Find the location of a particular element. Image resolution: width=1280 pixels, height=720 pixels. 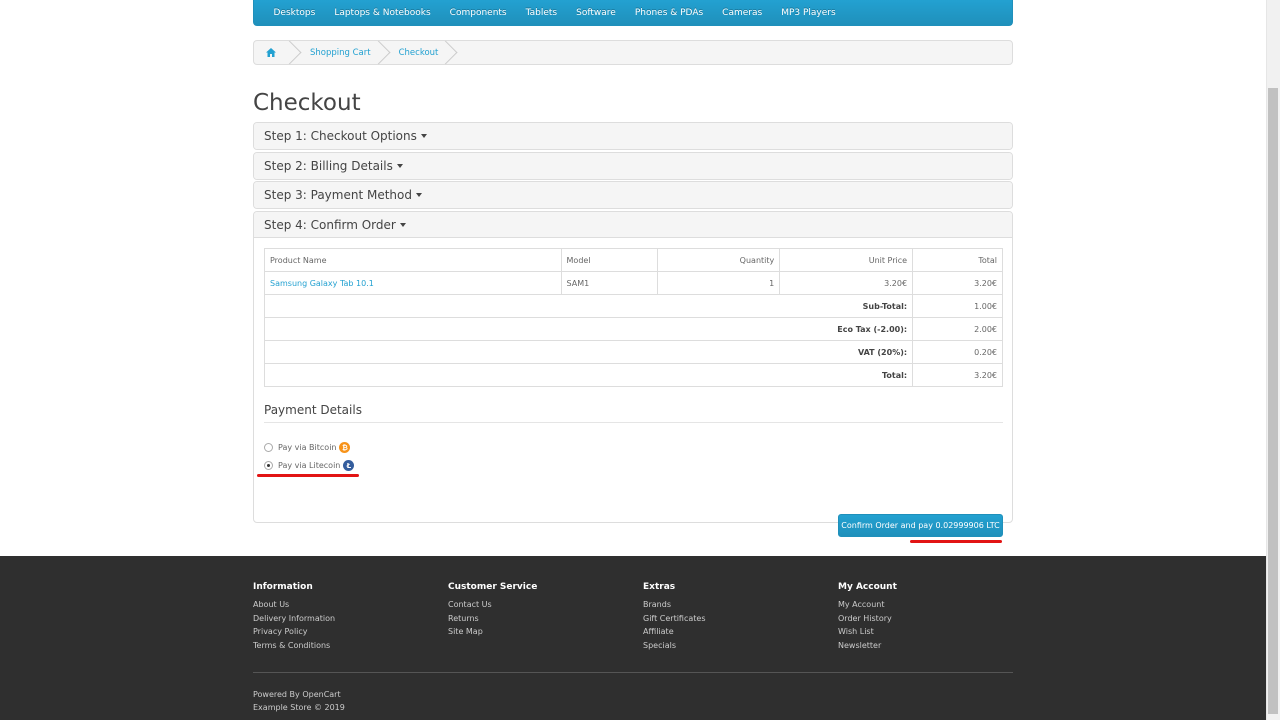

footer-link: Gift Certificates is located at coordinates (674, 619).